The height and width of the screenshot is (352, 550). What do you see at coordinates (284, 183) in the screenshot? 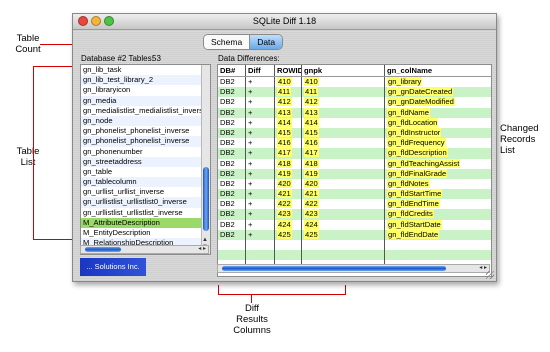
I see `cell-value: 420` at bounding box center [284, 183].